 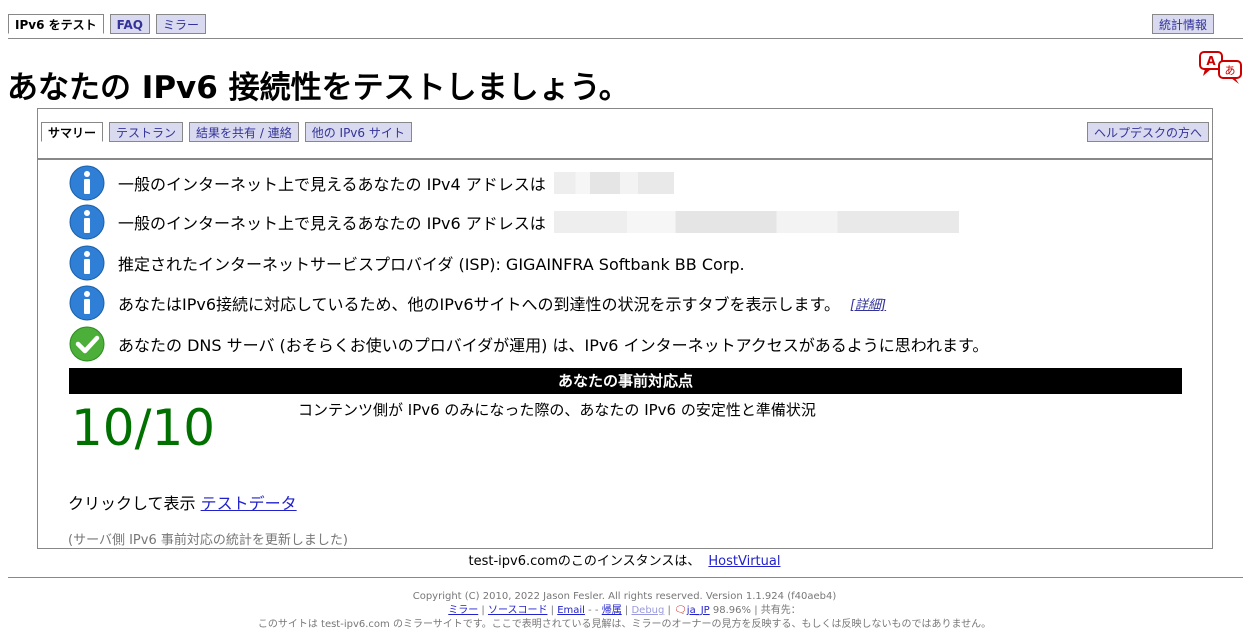 What do you see at coordinates (56, 24) in the screenshot?
I see `tab-test-ipv6: IPv6 をテスト` at bounding box center [56, 24].